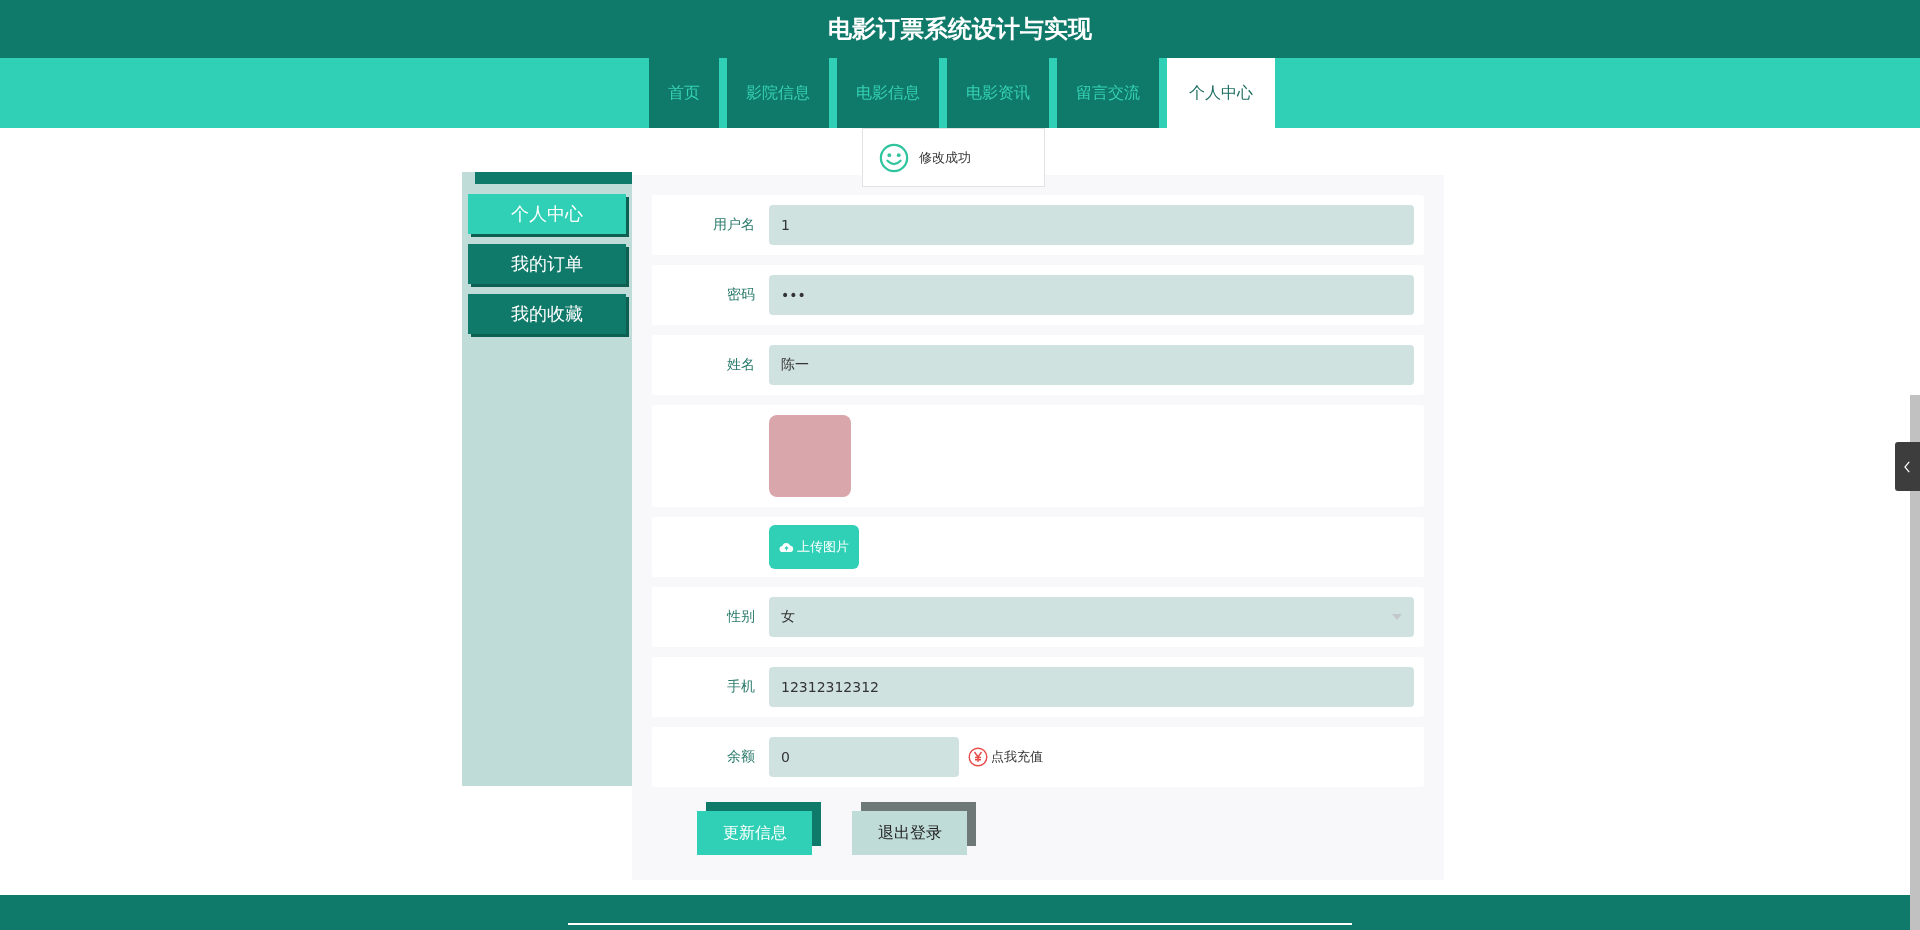  Describe the element at coordinates (683, 93) in the screenshot. I see `nav-tab: 首页` at that location.